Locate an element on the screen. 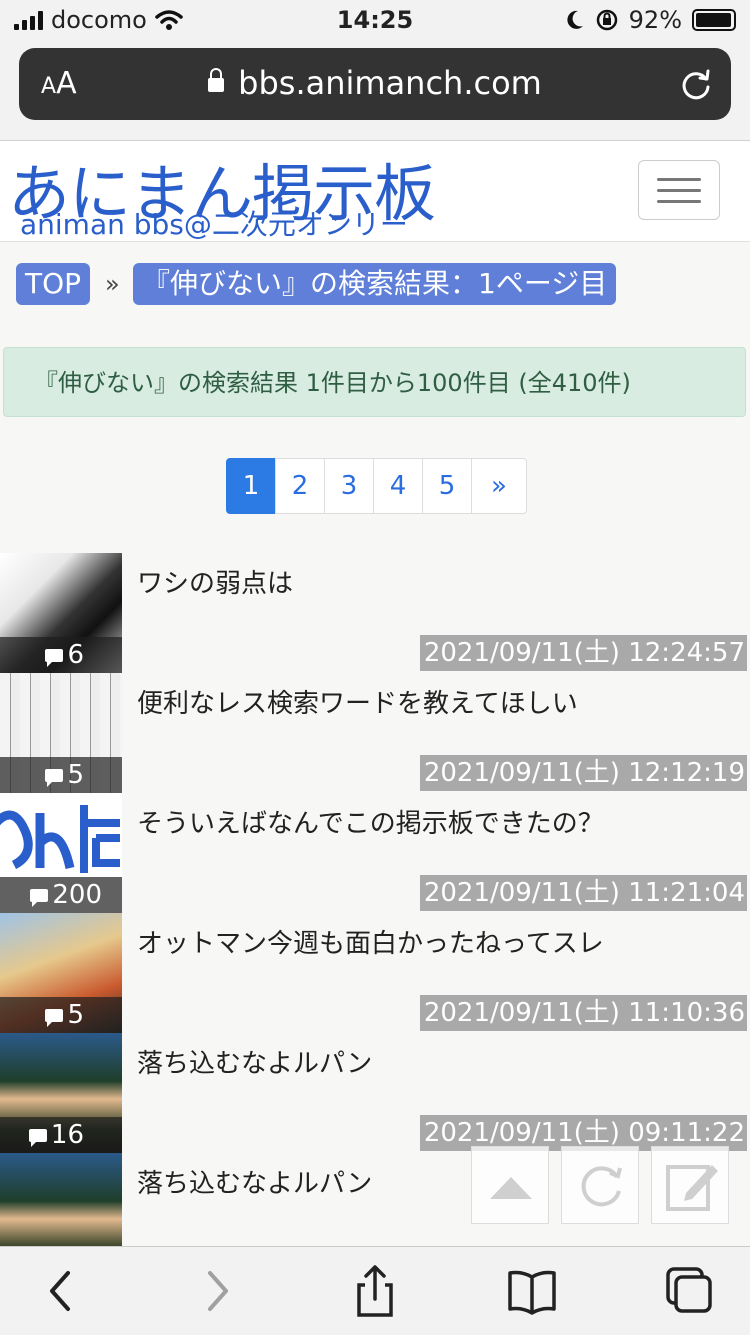 The width and height of the screenshot is (750, 1335). domain-text: bbs.animanch.com is located at coordinates (390, 83).